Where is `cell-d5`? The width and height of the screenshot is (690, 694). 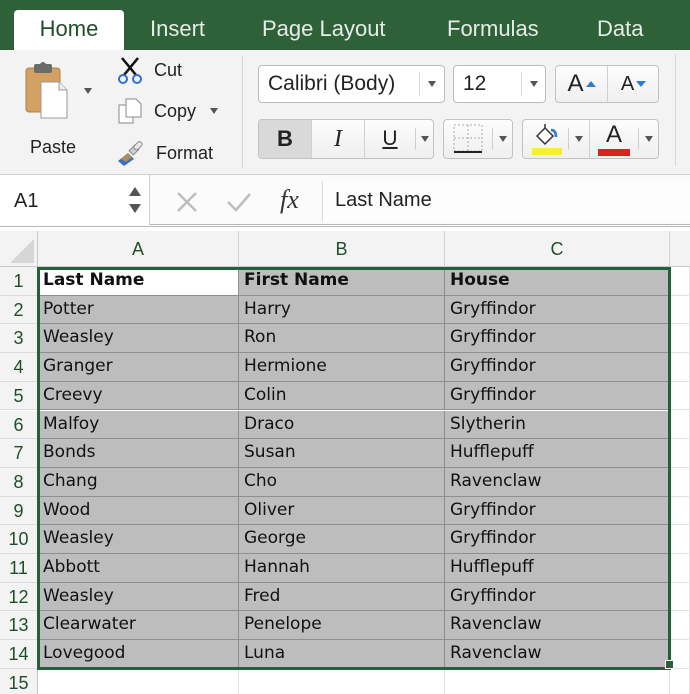
cell-d5 is located at coordinates (680, 396).